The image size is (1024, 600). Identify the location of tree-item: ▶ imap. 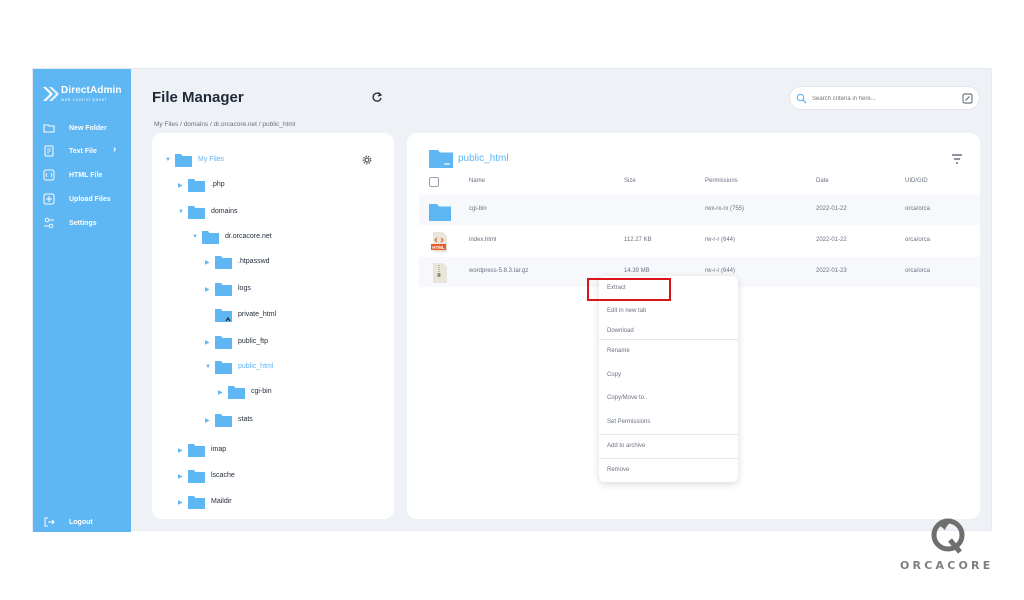
(268, 451).